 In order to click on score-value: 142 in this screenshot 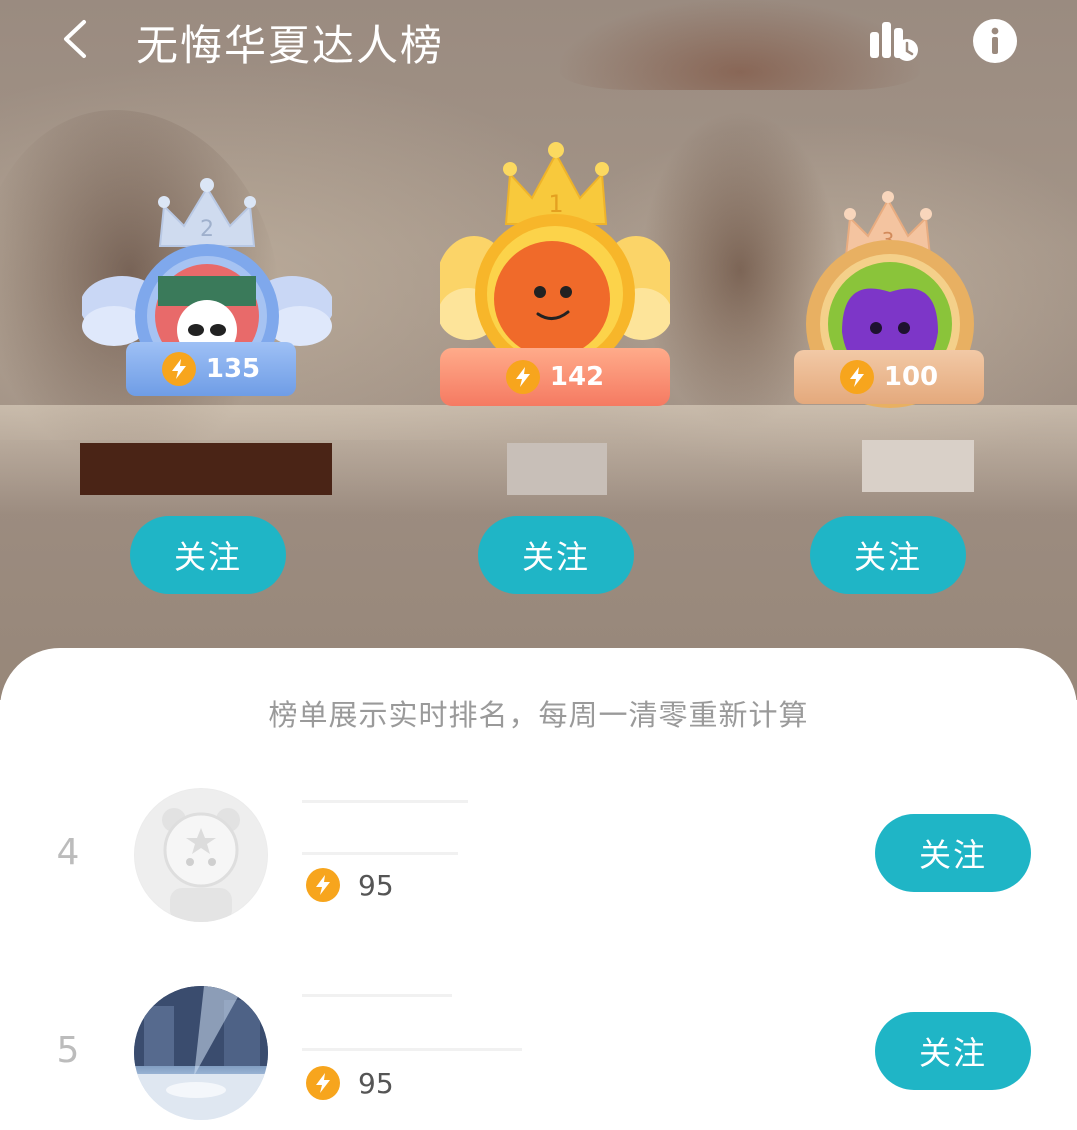, I will do `click(577, 377)`.